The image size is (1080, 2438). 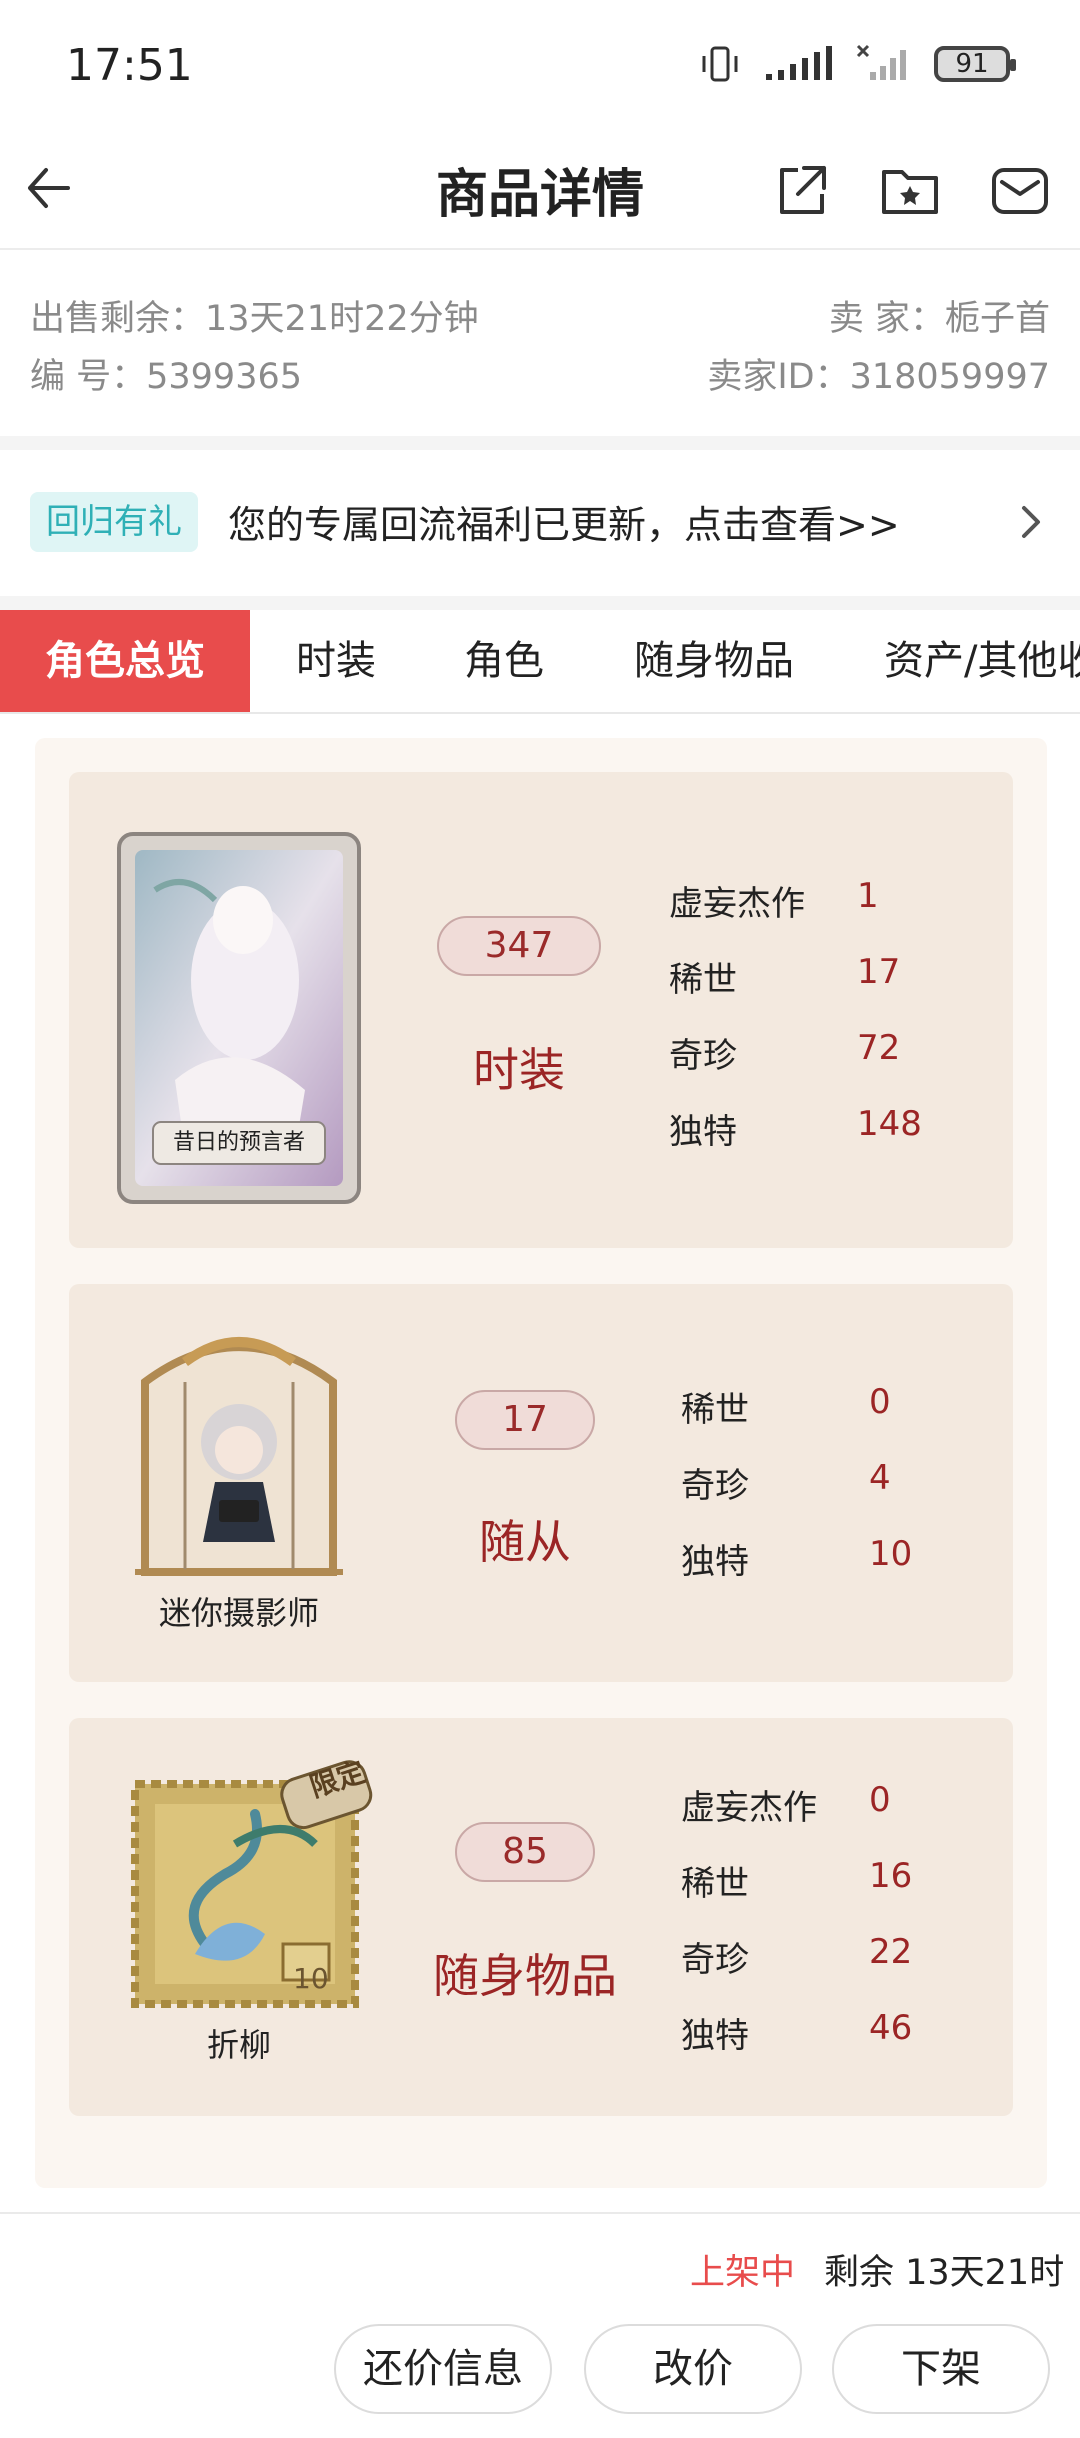 I want to click on accessory-count: 85, so click(x=525, y=1852).